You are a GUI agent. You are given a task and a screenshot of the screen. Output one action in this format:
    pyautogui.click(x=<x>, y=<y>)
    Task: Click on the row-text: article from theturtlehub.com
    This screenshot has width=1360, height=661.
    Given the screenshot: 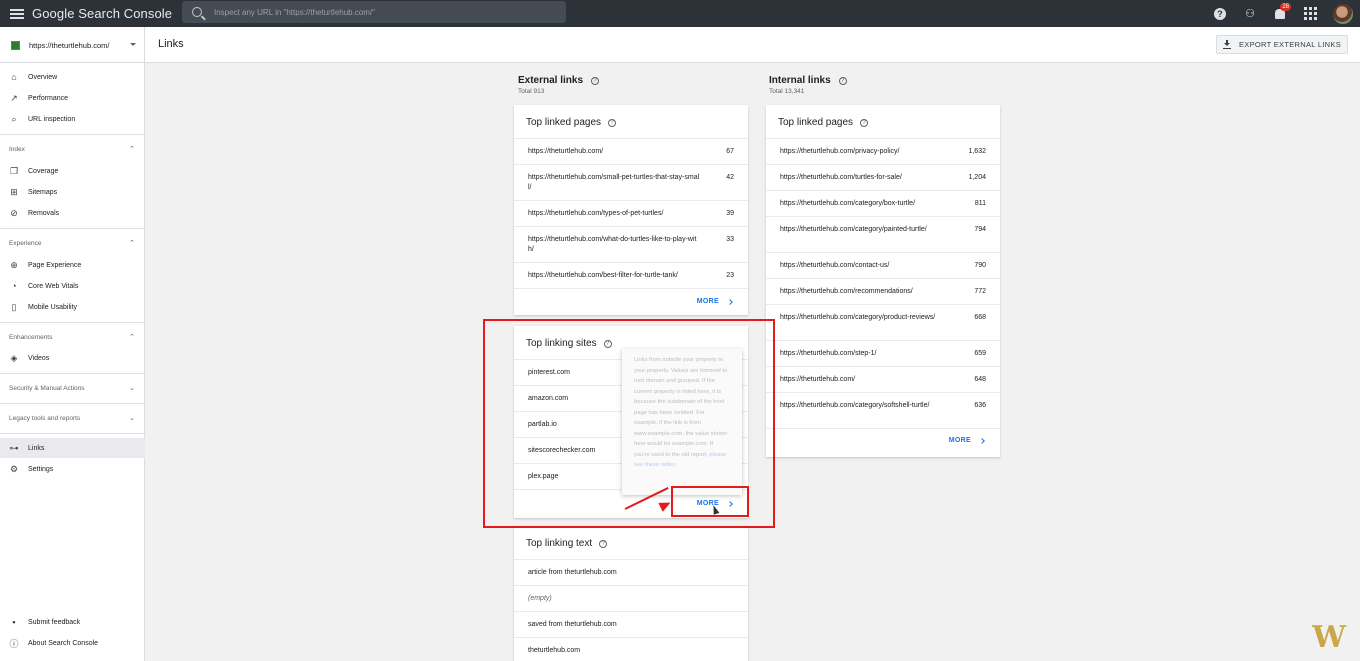 What is the action you would take?
    pyautogui.click(x=572, y=572)
    